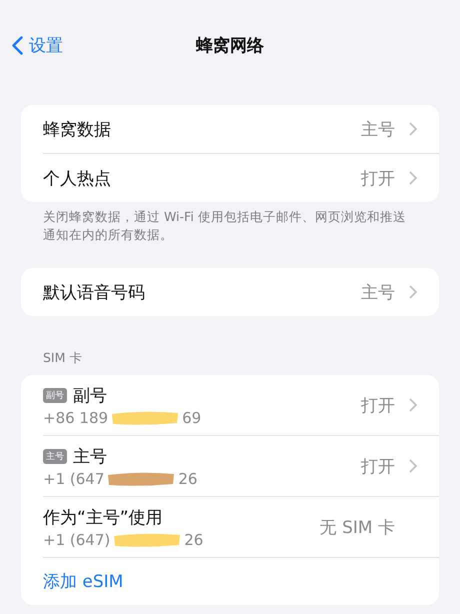  Describe the element at coordinates (241, 292) in the screenshot. I see `settings-row: 默认语音号码 主号` at that location.